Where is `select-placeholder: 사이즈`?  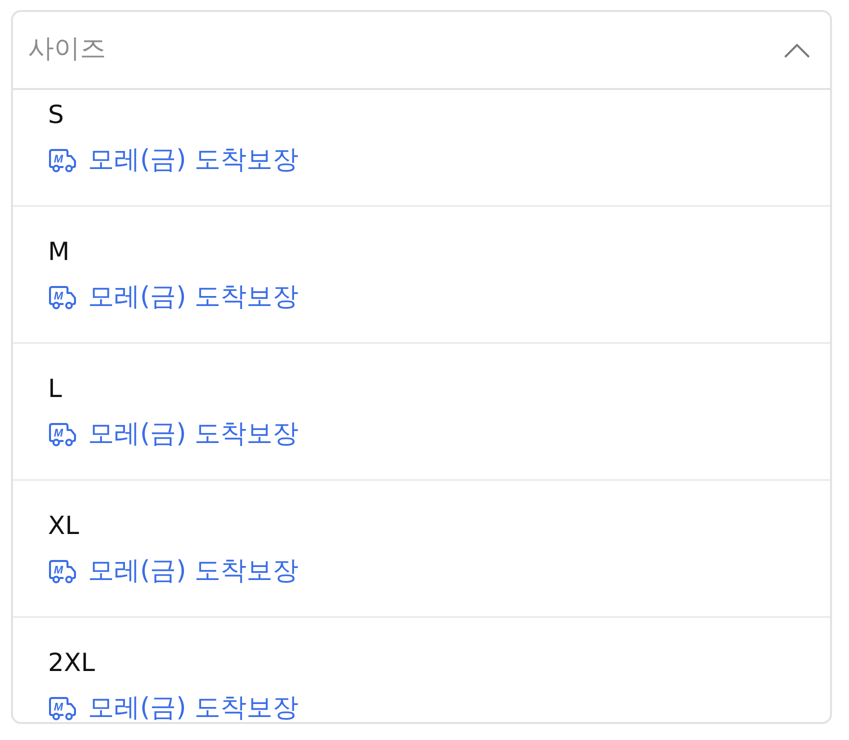
select-placeholder: 사이즈 is located at coordinates (67, 50).